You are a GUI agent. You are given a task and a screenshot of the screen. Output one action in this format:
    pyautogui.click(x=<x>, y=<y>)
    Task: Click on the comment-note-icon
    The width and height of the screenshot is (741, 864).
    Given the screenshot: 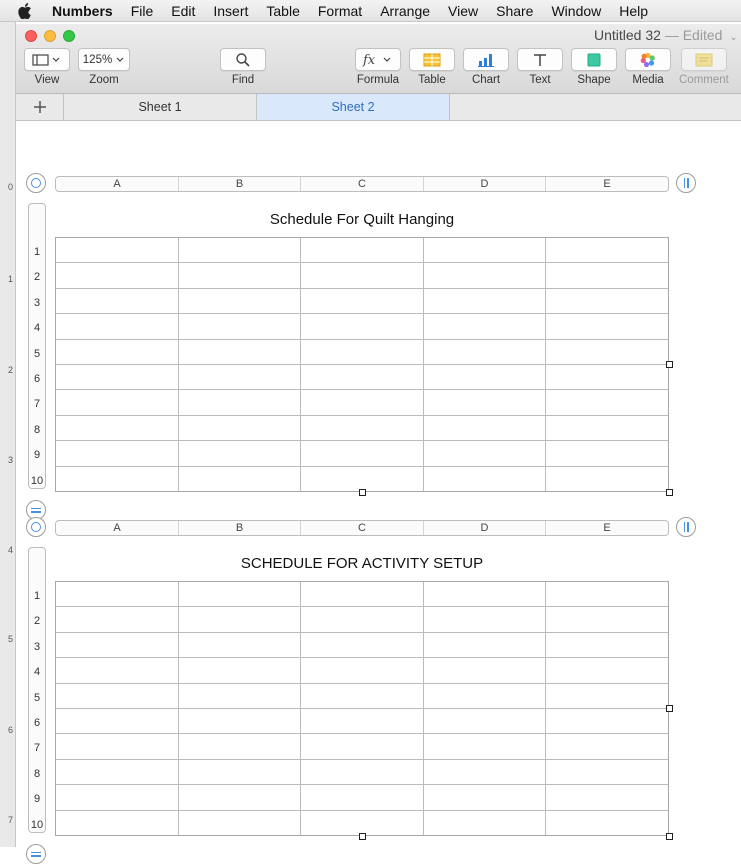 What is the action you would take?
    pyautogui.click(x=704, y=59)
    